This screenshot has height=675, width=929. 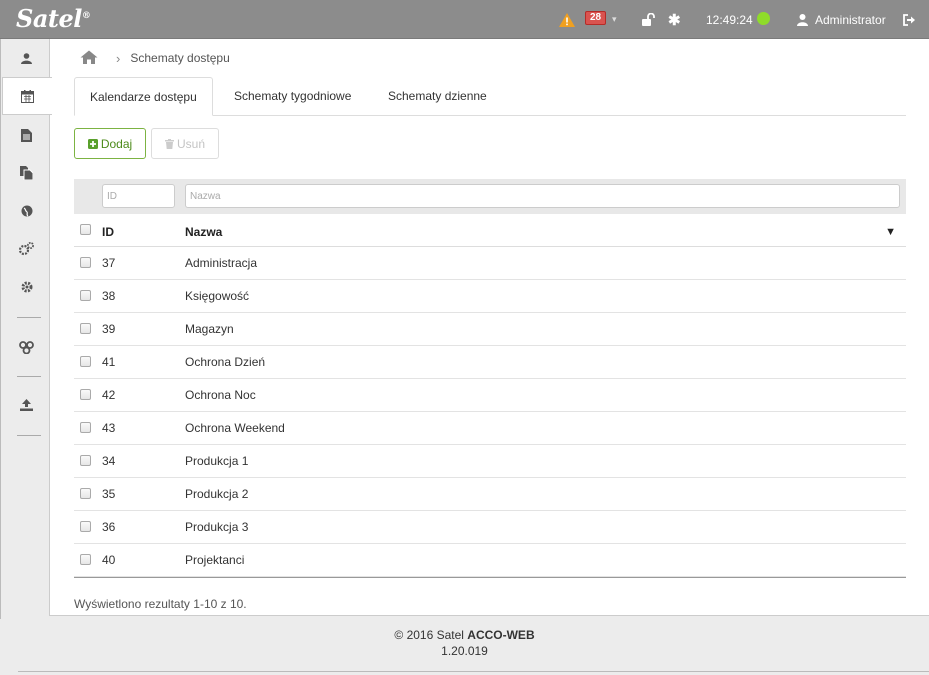 What do you see at coordinates (850, 19) in the screenshot?
I see `user-name: Administrator` at bounding box center [850, 19].